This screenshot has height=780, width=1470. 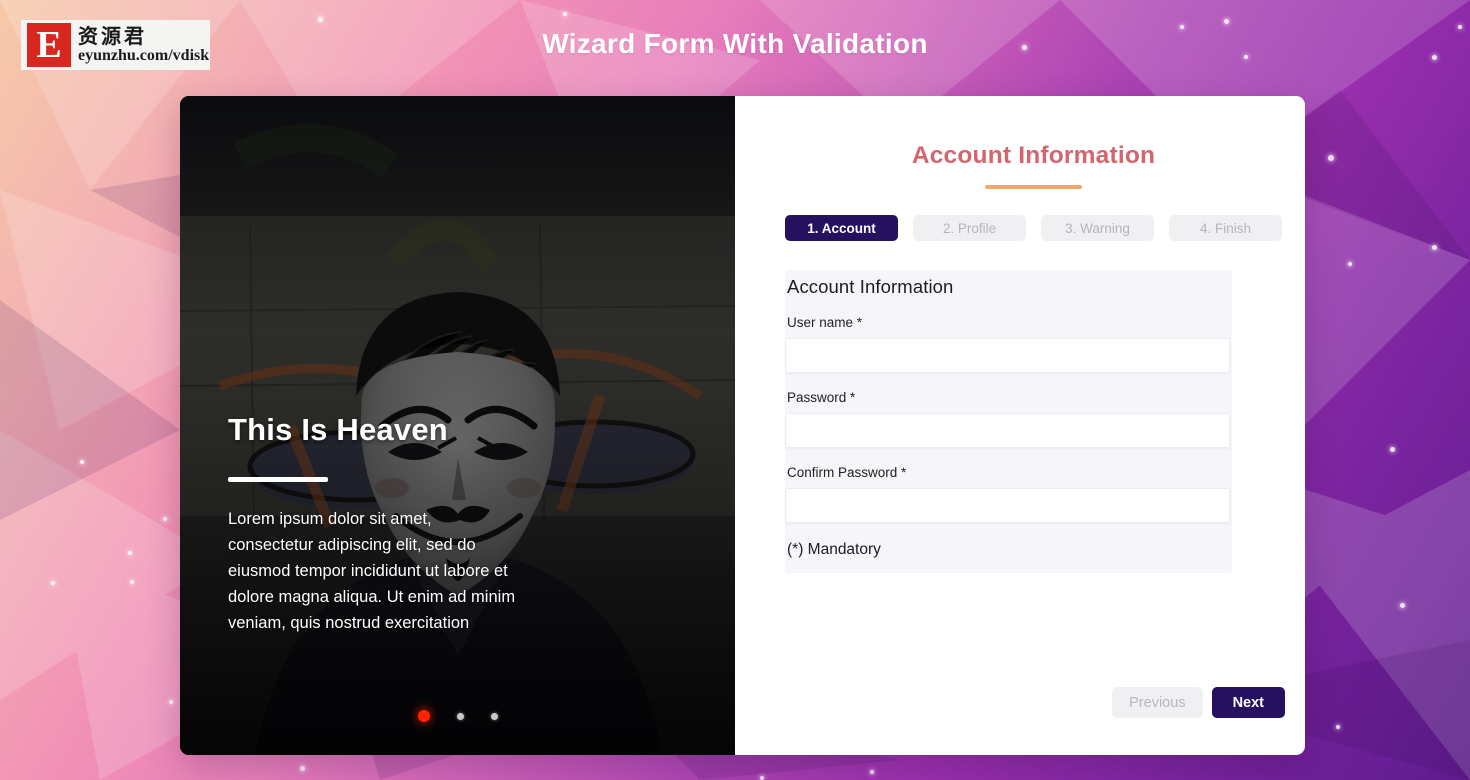 What do you see at coordinates (870, 286) in the screenshot?
I see `form-section-title: Account Information` at bounding box center [870, 286].